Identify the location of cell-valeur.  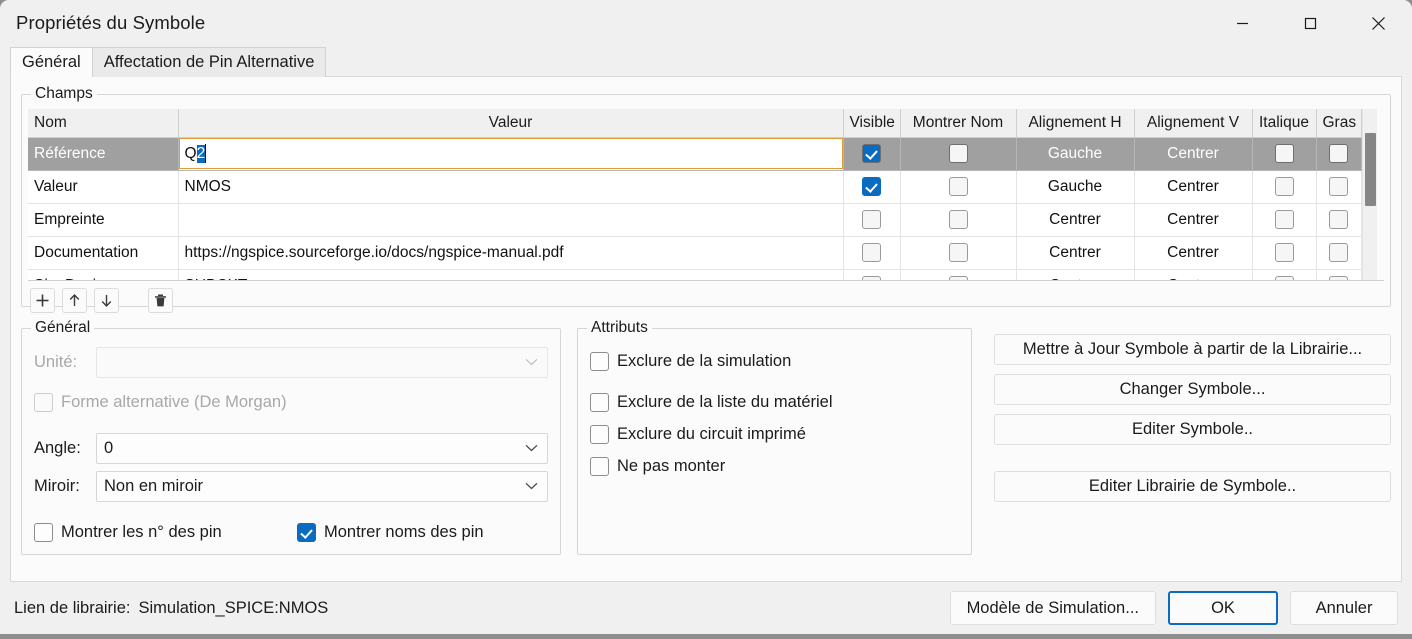
(511, 220).